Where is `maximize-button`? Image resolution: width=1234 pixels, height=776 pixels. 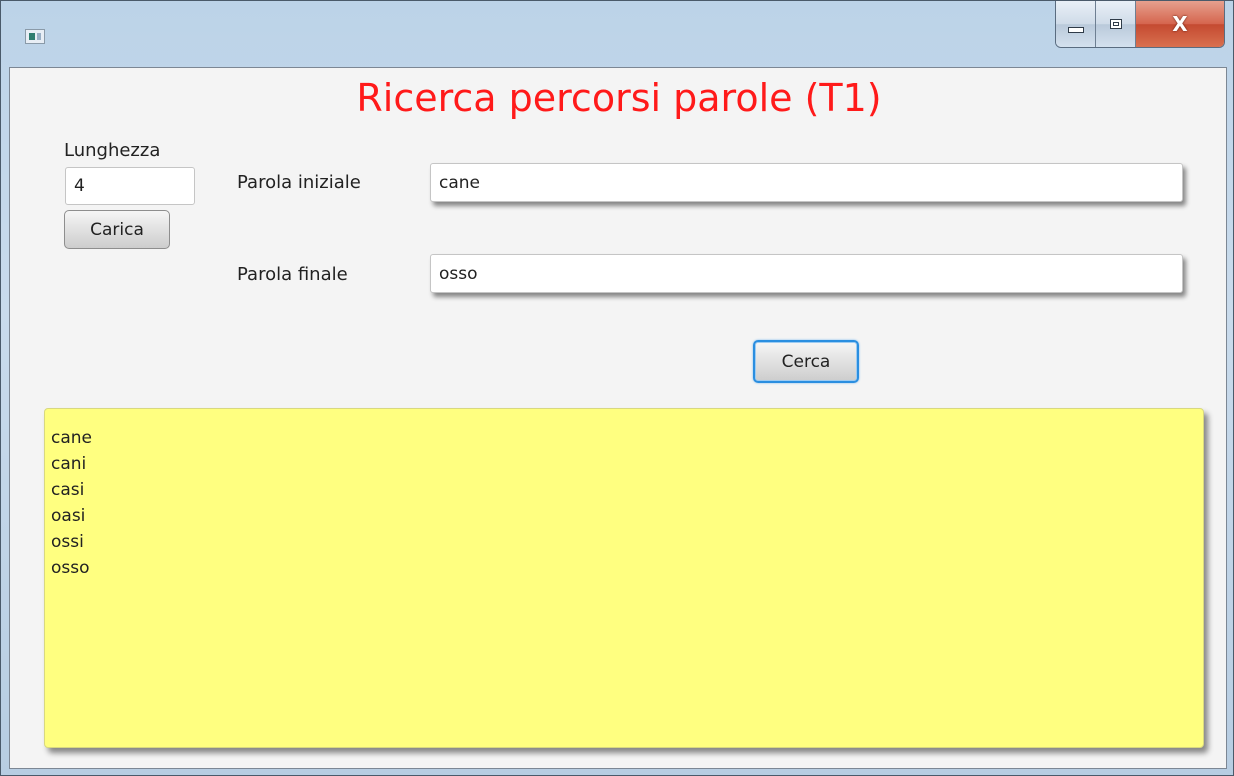
maximize-button is located at coordinates (1116, 24).